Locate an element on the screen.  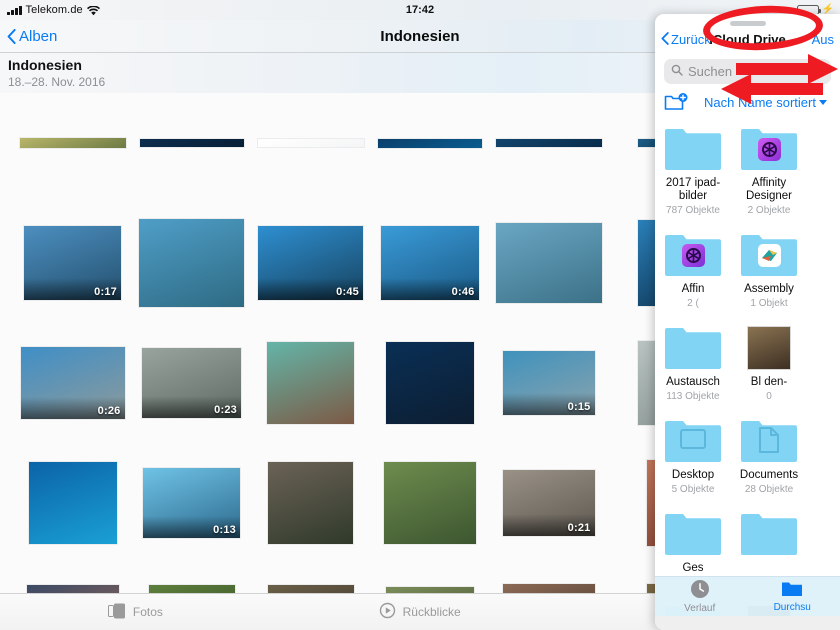
folder-item: Assembly 1 Objekt is located at coordinates (769, 274).